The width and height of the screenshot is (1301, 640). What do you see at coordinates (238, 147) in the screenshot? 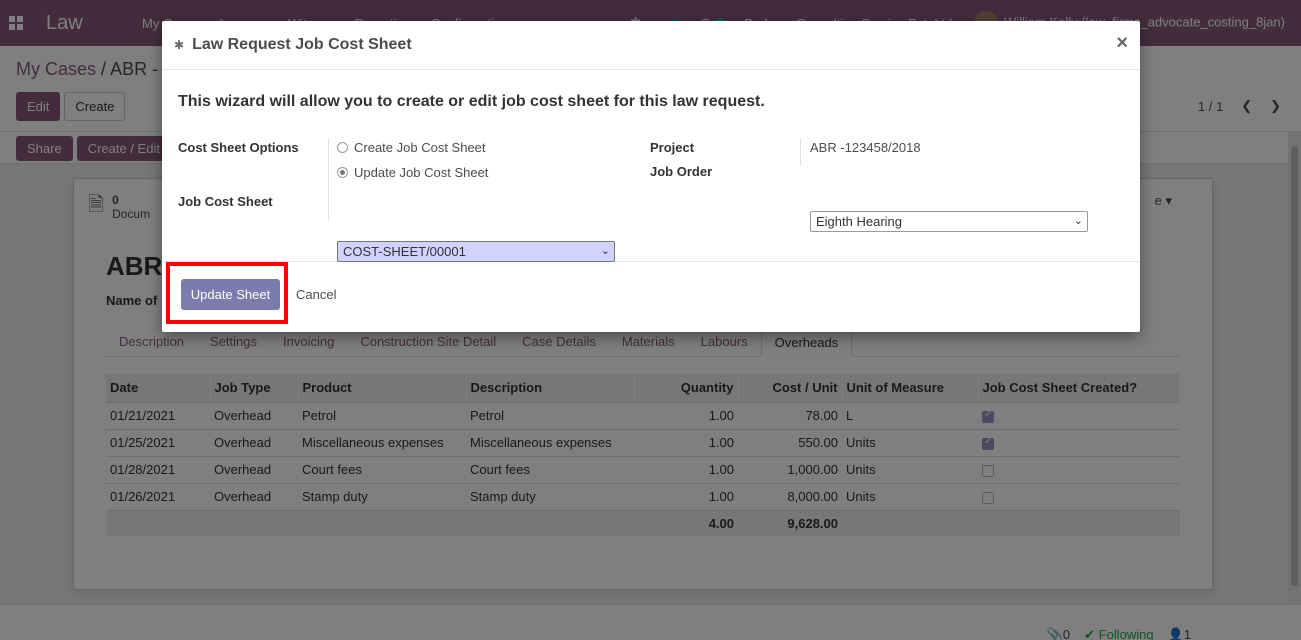
I see `cost-sheet-options-label: Cost Sheet Options` at bounding box center [238, 147].